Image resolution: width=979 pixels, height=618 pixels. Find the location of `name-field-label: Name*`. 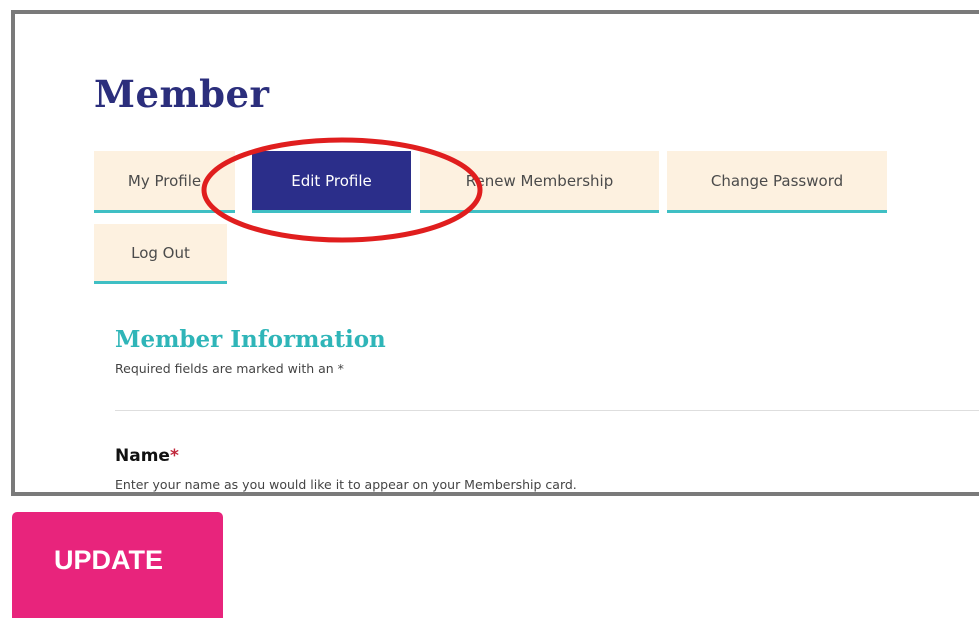

name-field-label: Name* is located at coordinates (147, 456).